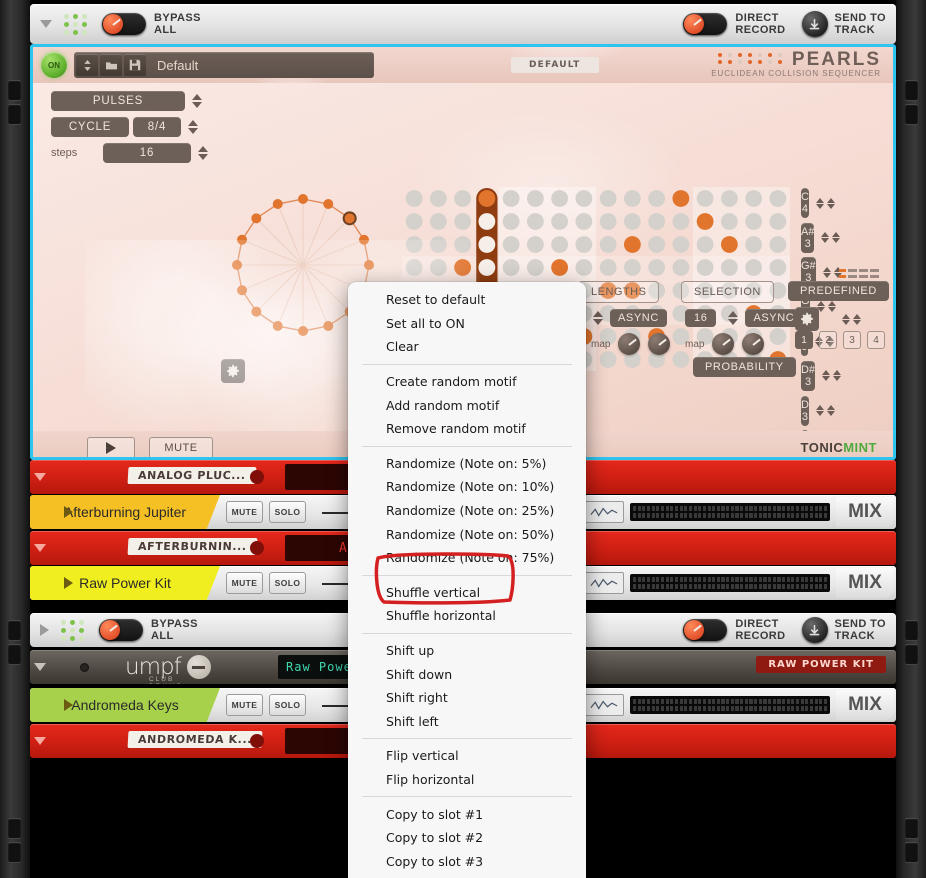 The width and height of the screenshot is (926, 878). I want to click on menu-item-flip-vertical: Flip vertical, so click(467, 756).